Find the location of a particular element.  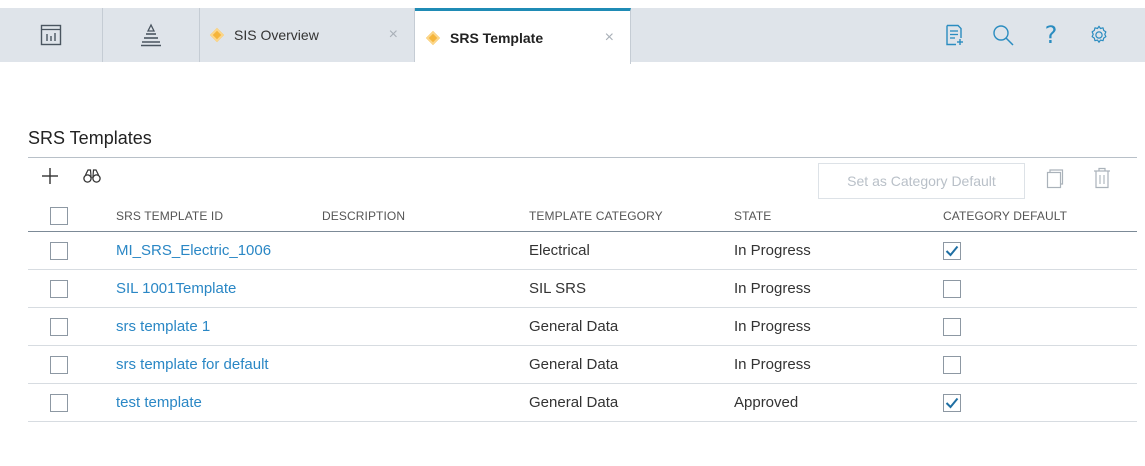

table-row: test template General Data Approved is located at coordinates (582, 403).